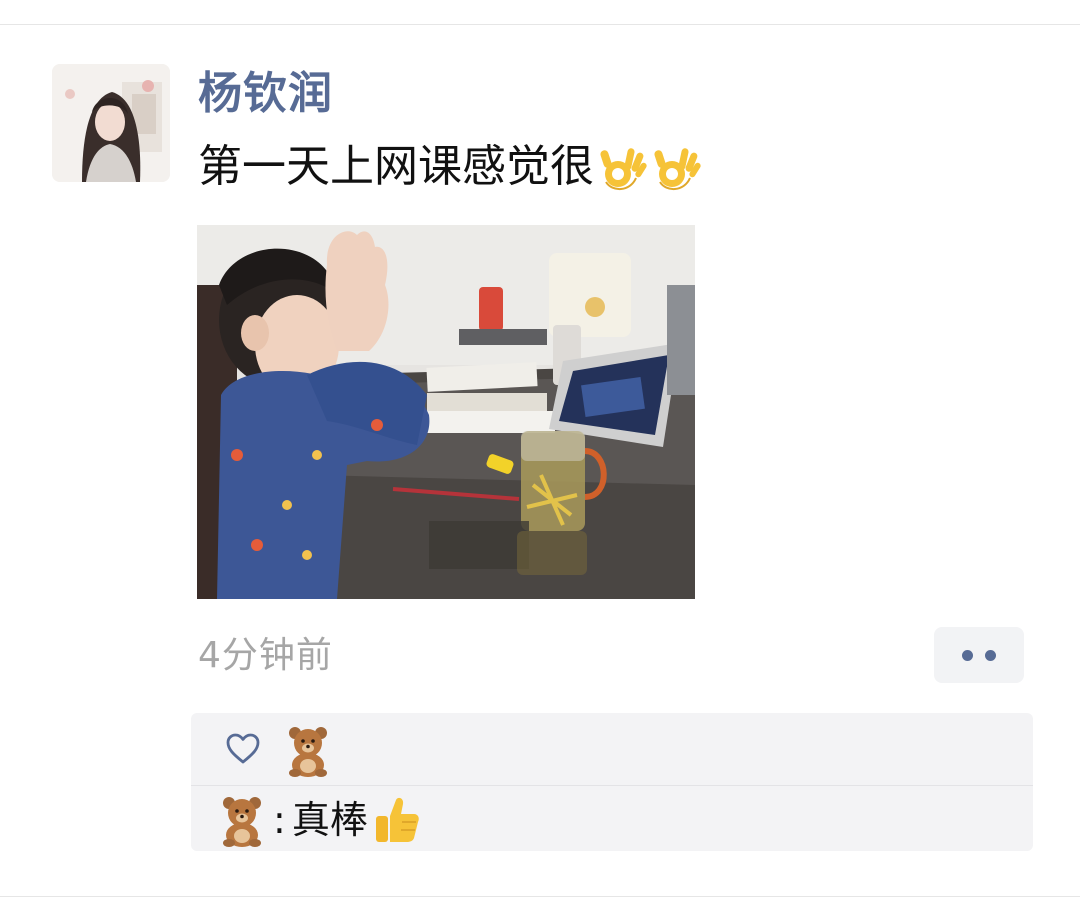  Describe the element at coordinates (612, 785) in the screenshot. I see `panel-divider` at that location.